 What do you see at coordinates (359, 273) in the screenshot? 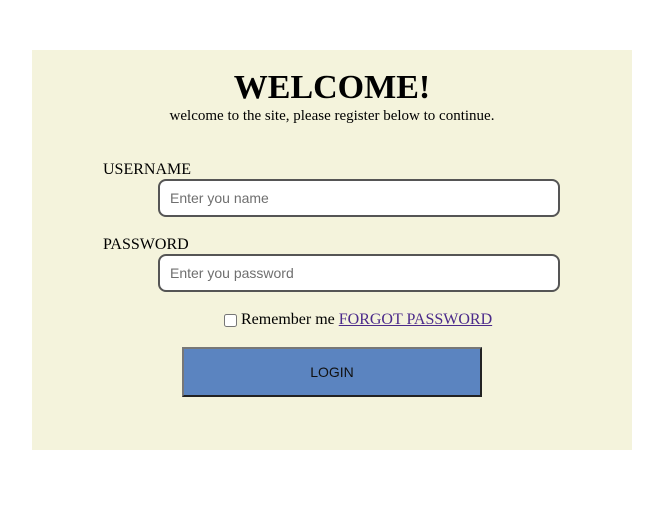
I see `password-input` at bounding box center [359, 273].